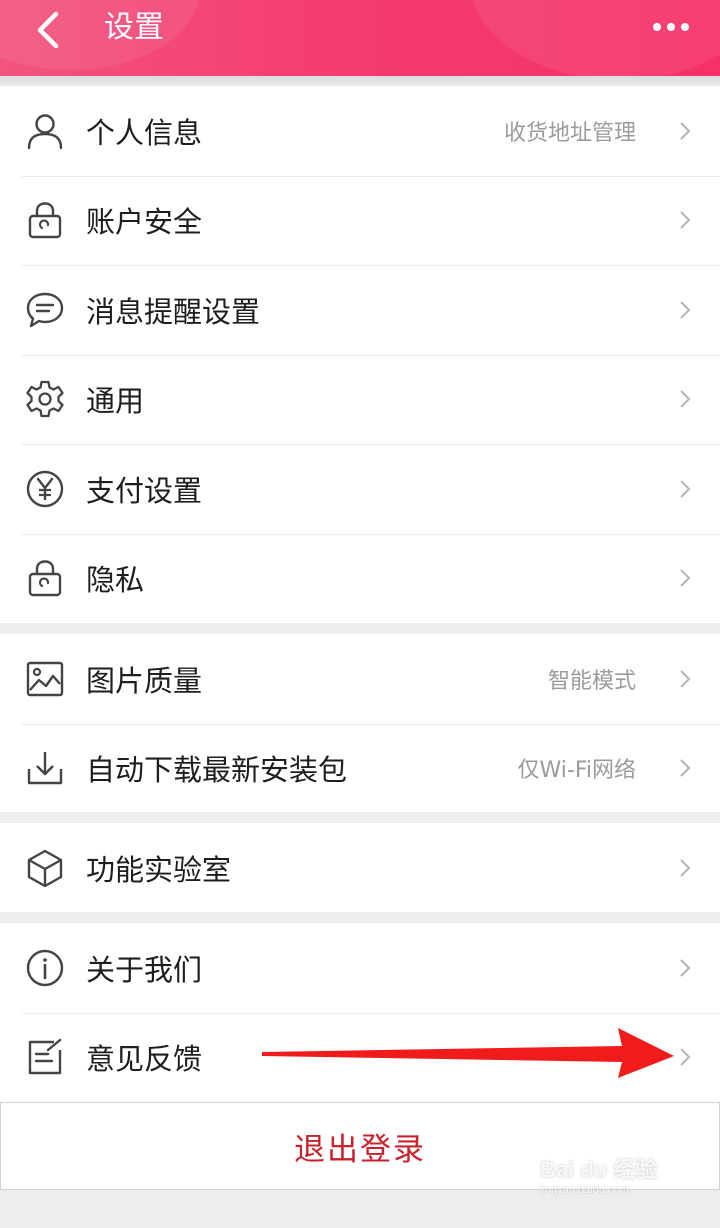  What do you see at coordinates (577, 771) in the screenshot?
I see `row-value: 仅Wi-Fi网络` at bounding box center [577, 771].